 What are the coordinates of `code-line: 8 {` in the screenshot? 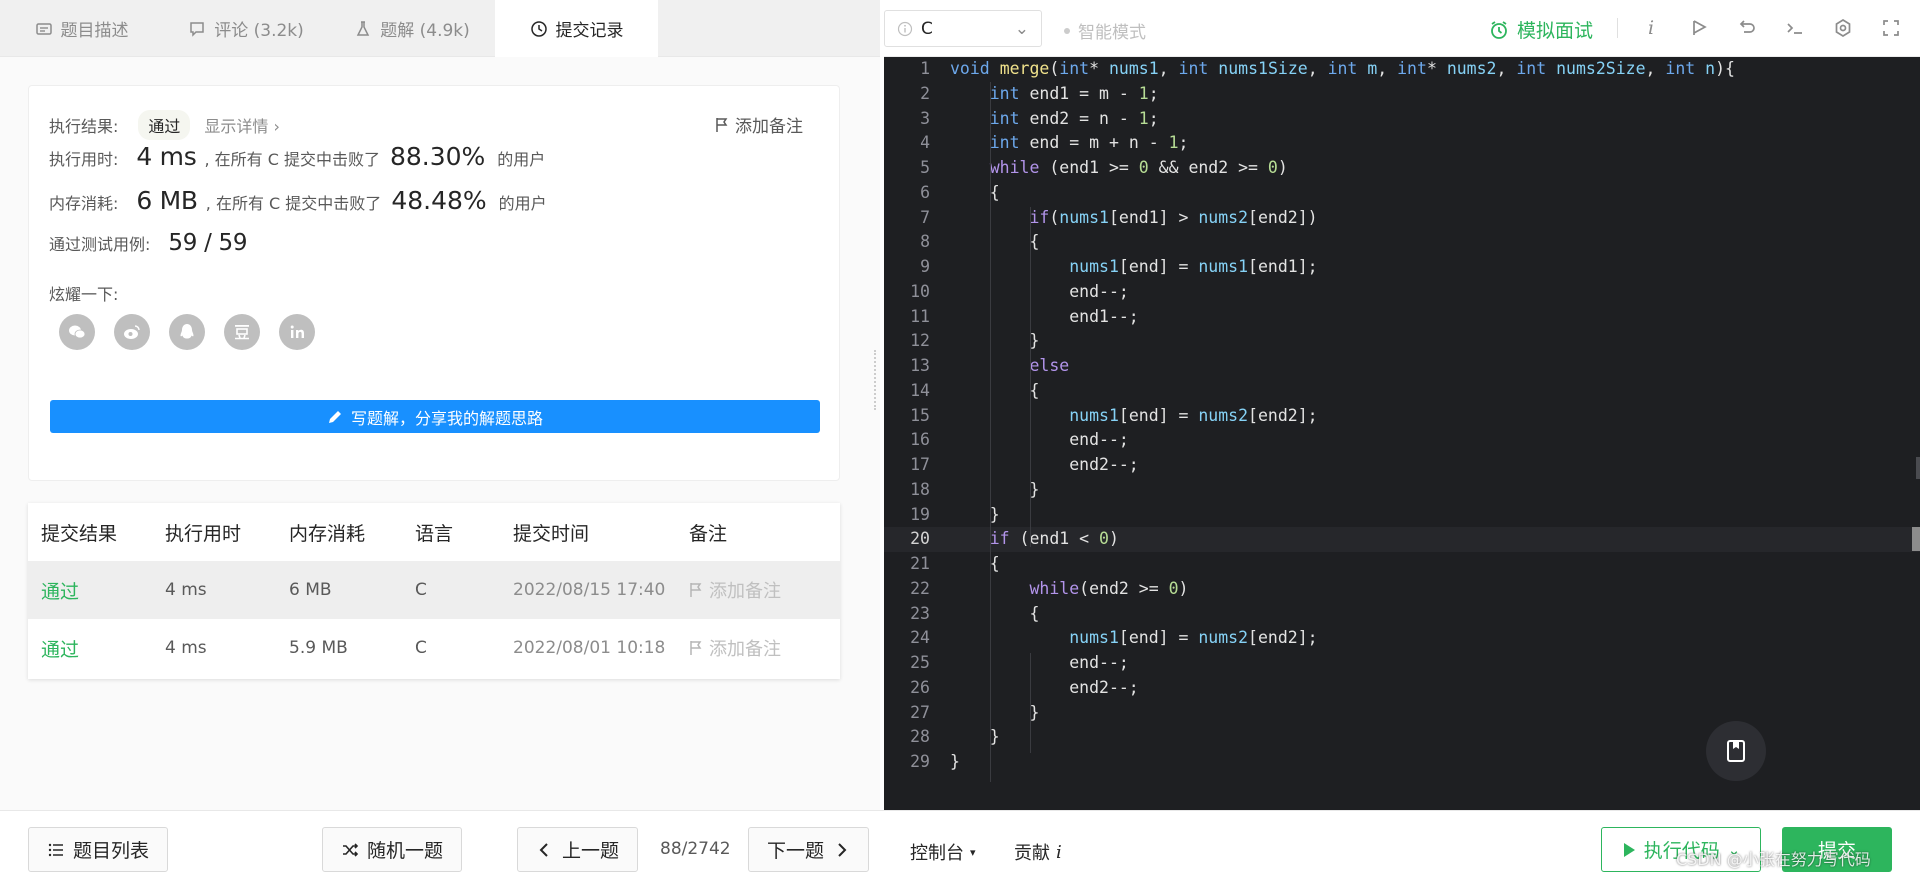 It's located at (1402, 242).